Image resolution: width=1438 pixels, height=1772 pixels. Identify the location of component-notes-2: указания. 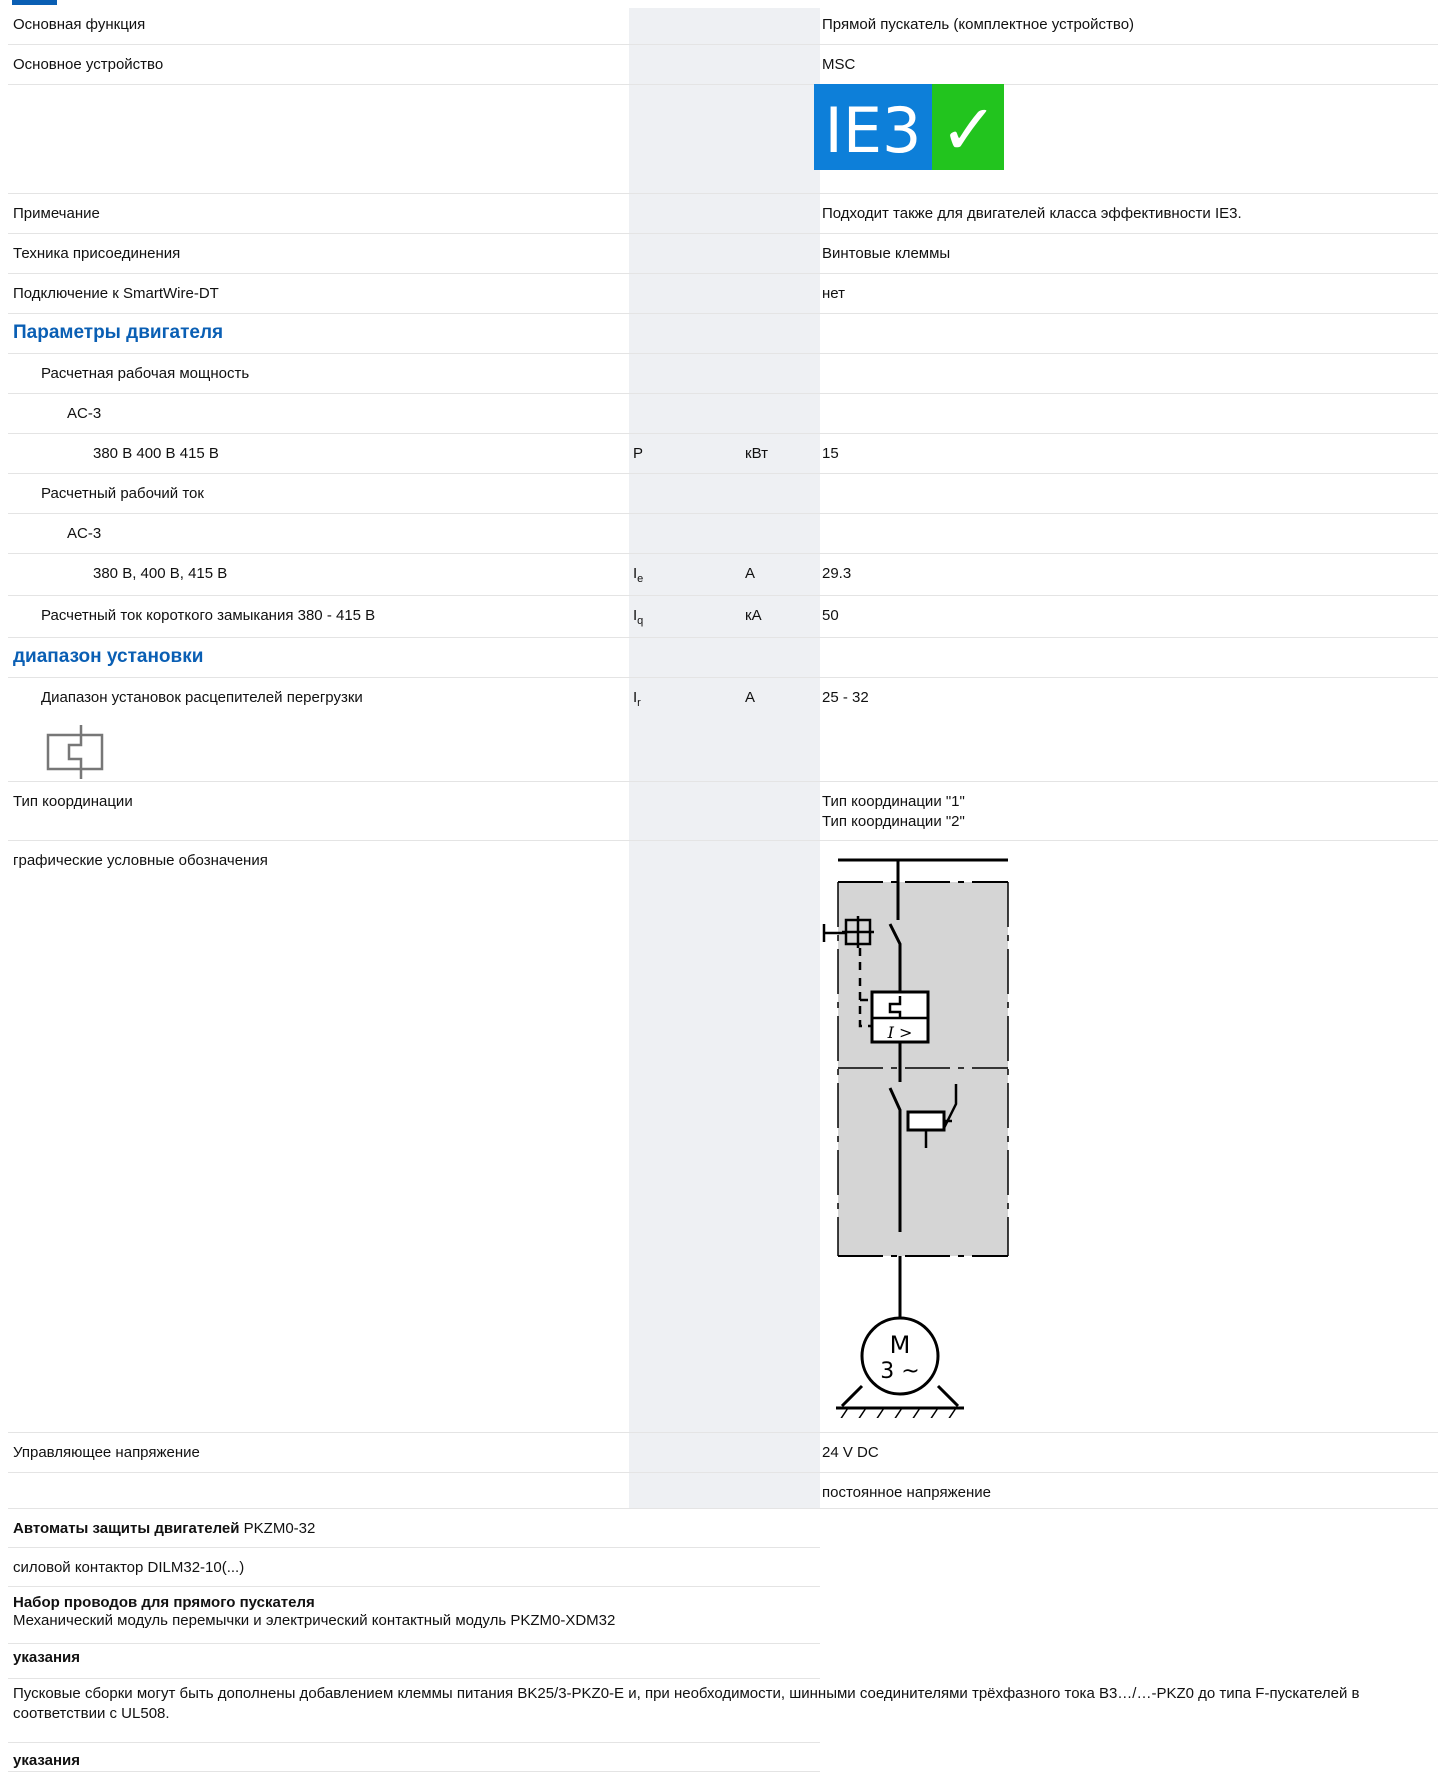
(414, 1757).